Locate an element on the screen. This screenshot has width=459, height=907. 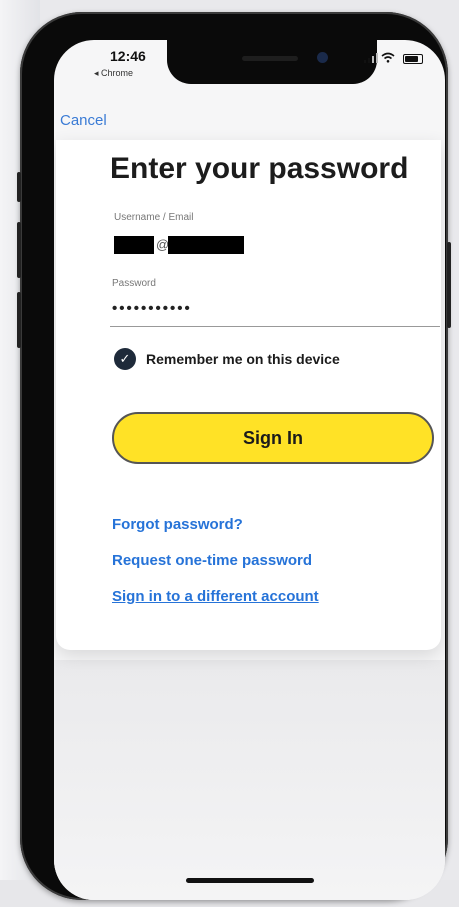
password-field: ••••••••••• is located at coordinates (152, 308).